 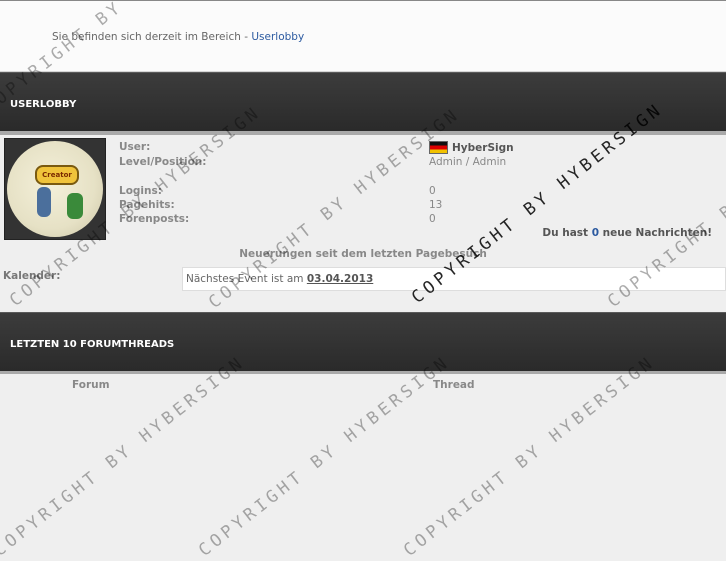 What do you see at coordinates (135, 147) in the screenshot?
I see `user-label: User:` at bounding box center [135, 147].